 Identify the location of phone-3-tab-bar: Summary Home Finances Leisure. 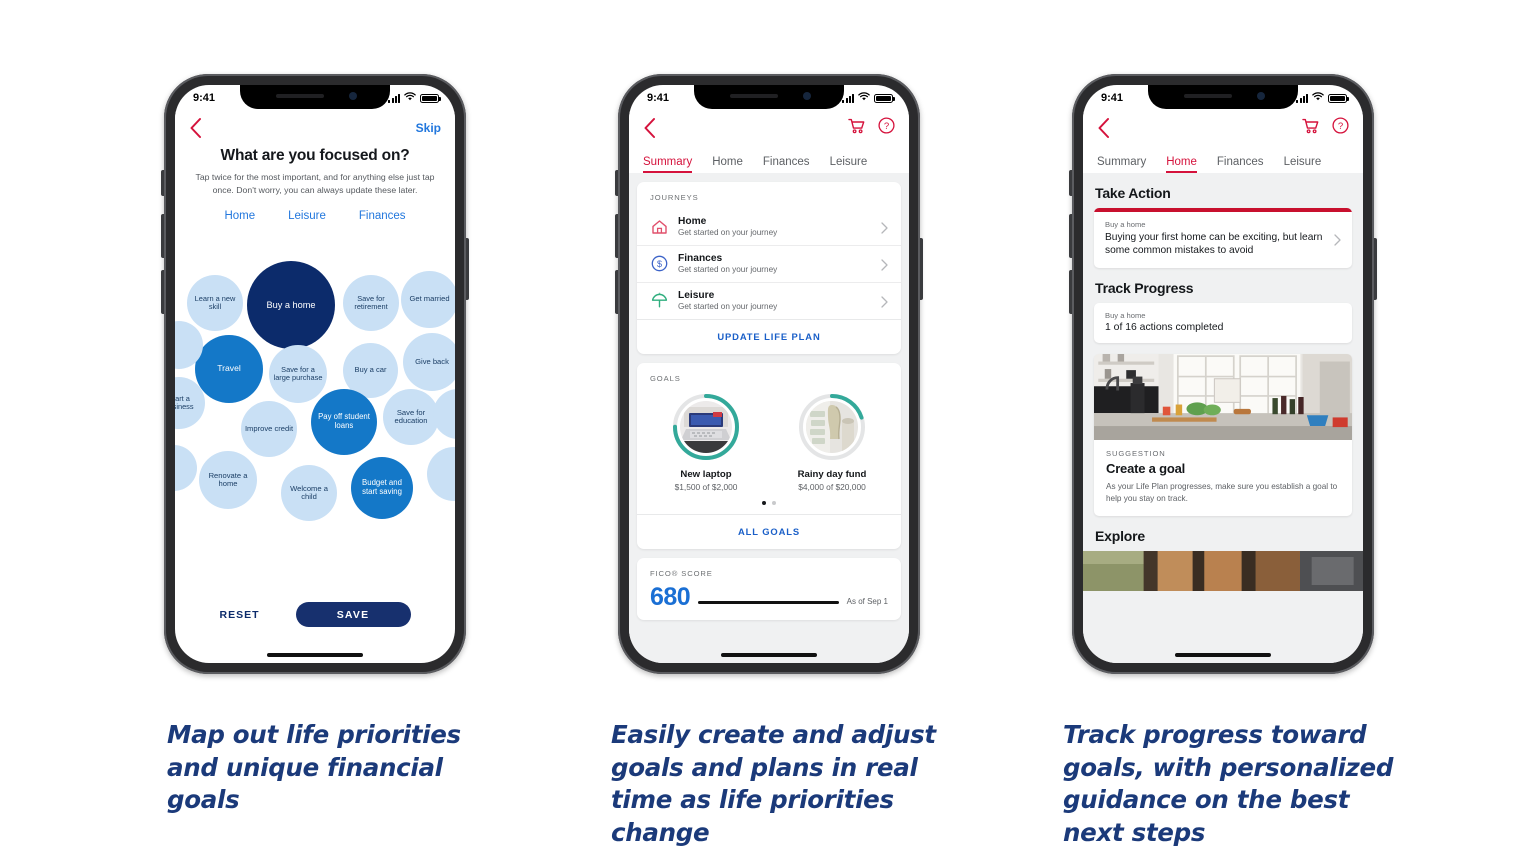
(1223, 159).